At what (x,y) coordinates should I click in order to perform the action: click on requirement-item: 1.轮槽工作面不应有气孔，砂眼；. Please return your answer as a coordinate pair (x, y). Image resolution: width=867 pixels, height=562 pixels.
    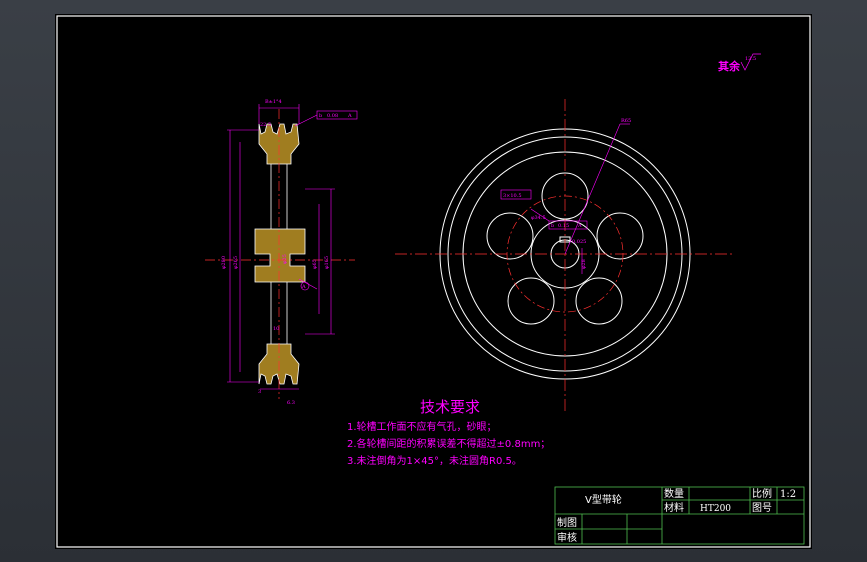
    Looking at the image, I should click on (422, 426).